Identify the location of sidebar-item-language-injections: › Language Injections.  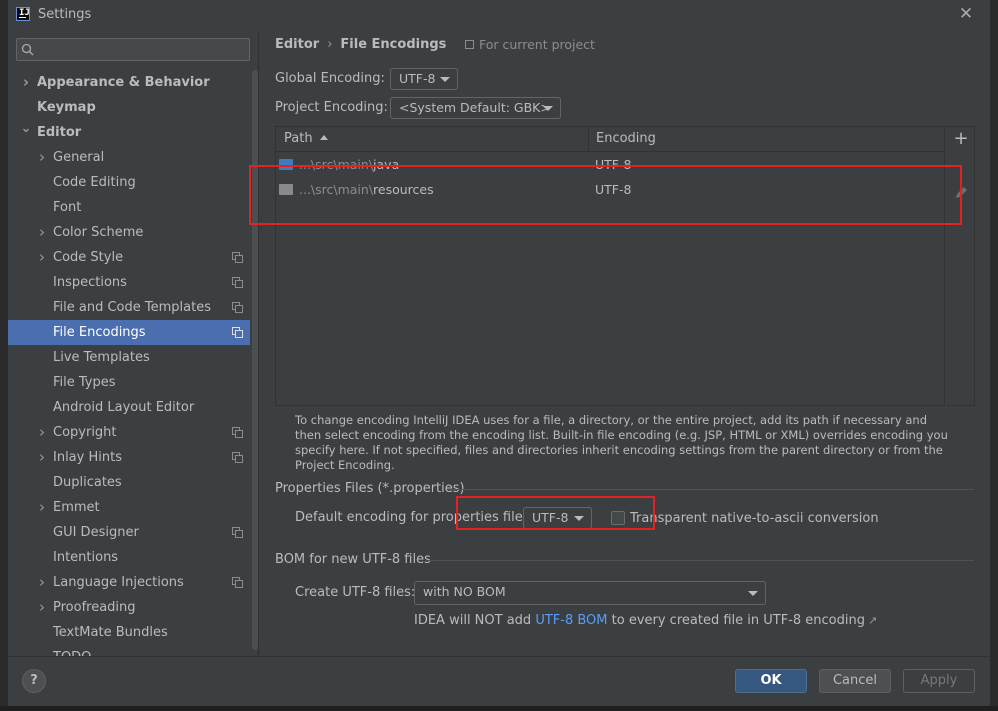
(129, 582).